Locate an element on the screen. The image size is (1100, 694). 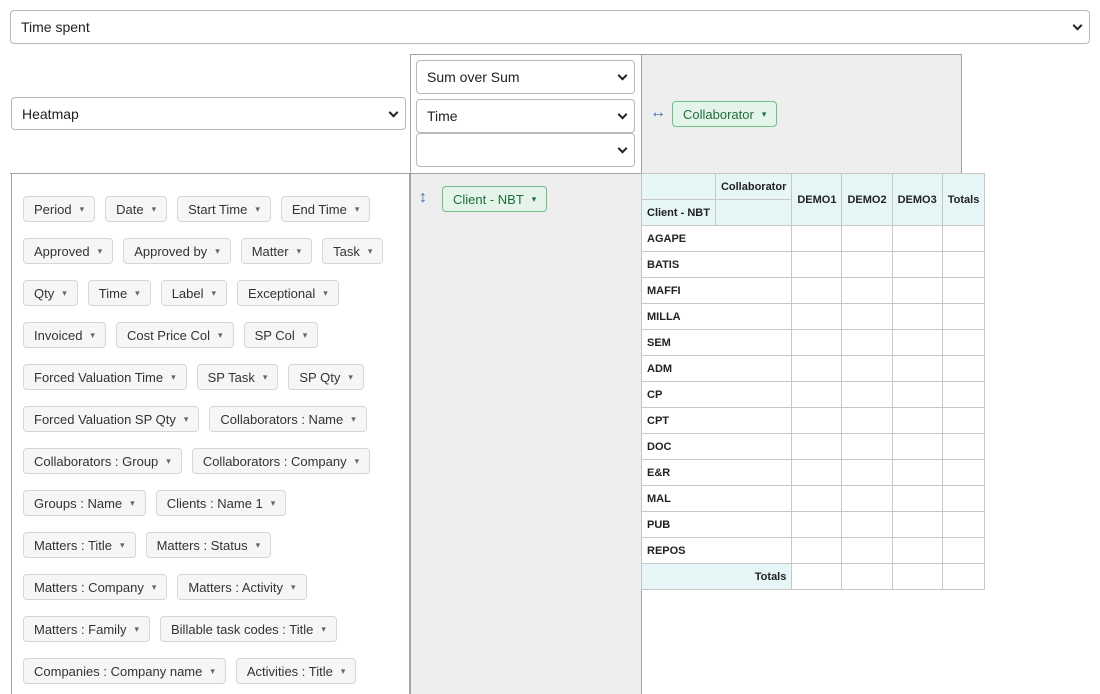
pivot-row: PUB is located at coordinates (813, 524).